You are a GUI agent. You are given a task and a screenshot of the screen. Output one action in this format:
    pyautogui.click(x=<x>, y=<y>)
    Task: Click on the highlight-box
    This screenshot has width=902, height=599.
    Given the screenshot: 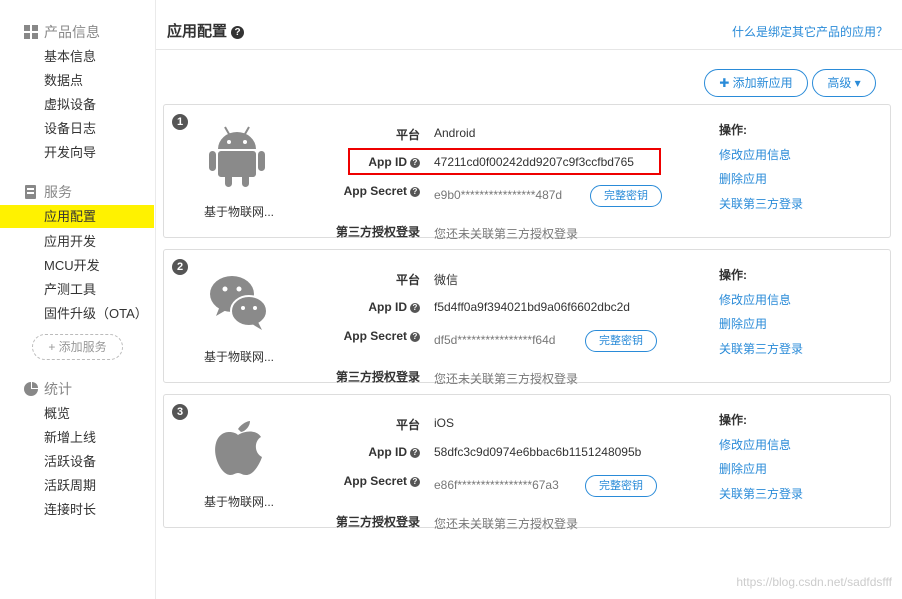 What is the action you would take?
    pyautogui.click(x=504, y=161)
    